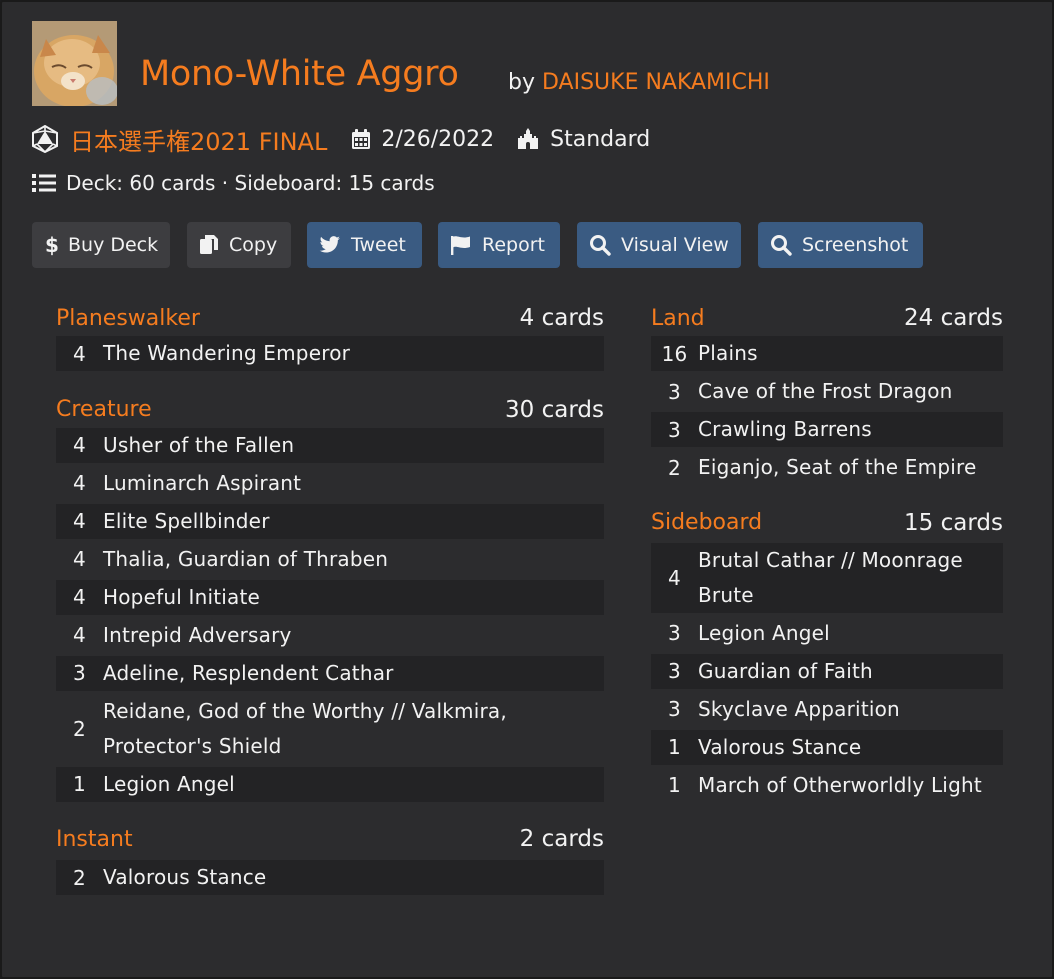 Image resolution: width=1054 pixels, height=979 pixels. I want to click on card-row: 4 Usher of the Fallen, so click(330, 445).